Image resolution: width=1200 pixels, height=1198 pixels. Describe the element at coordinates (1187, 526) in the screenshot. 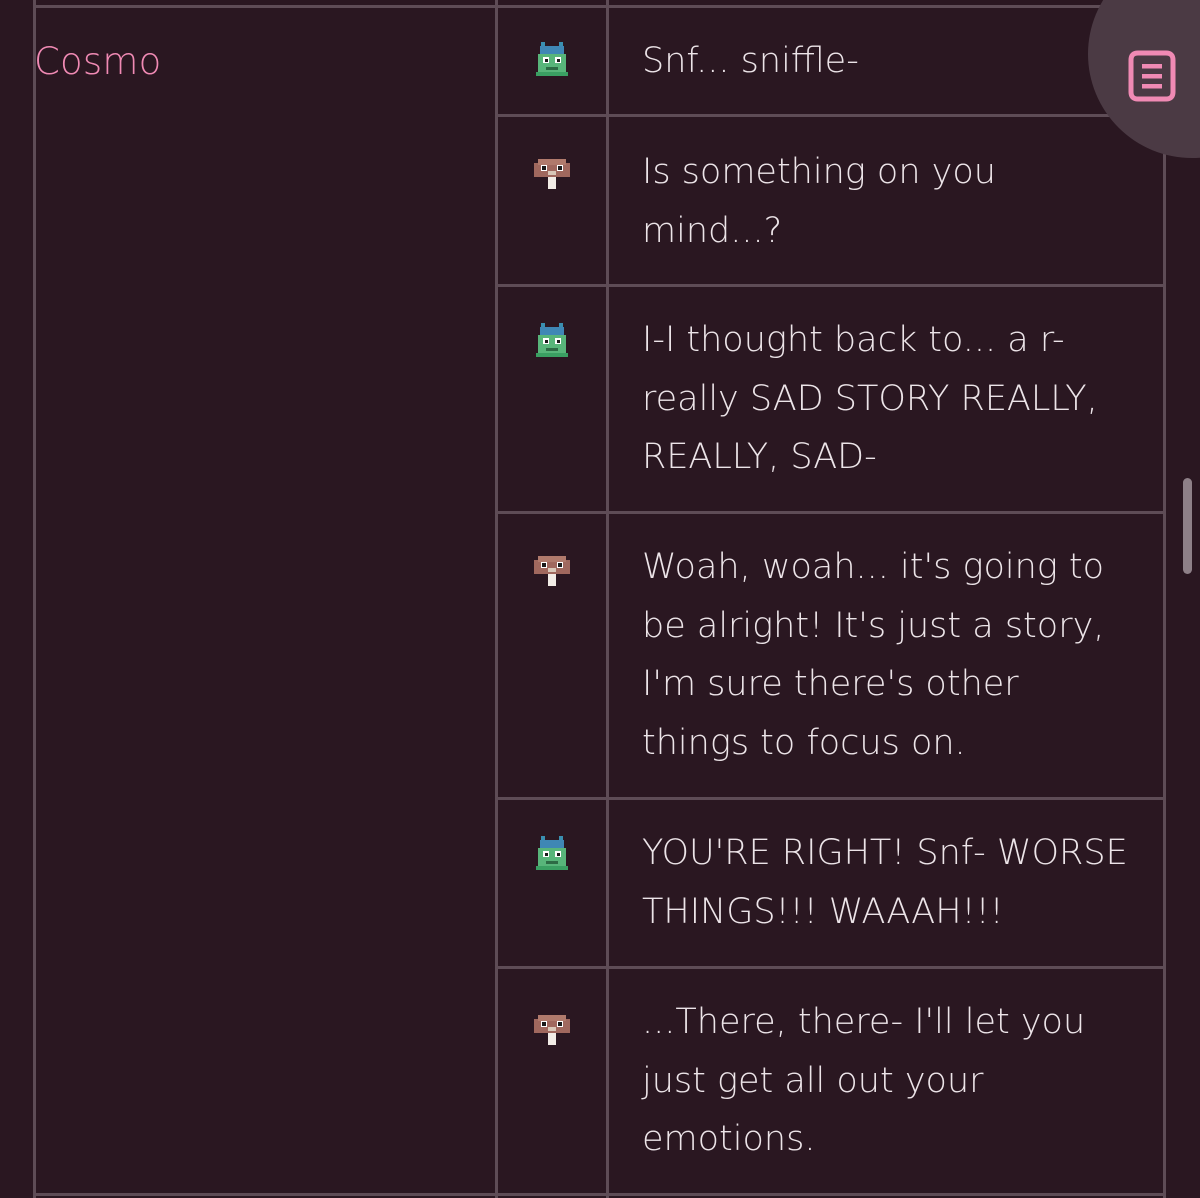

I see `scrollbar-thumb` at that location.